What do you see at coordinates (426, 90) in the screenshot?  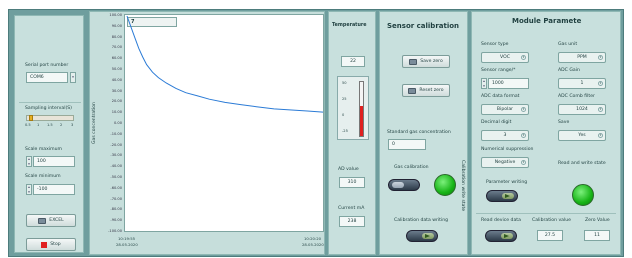 I see `reset-zero-button: Reset zero` at bounding box center [426, 90].